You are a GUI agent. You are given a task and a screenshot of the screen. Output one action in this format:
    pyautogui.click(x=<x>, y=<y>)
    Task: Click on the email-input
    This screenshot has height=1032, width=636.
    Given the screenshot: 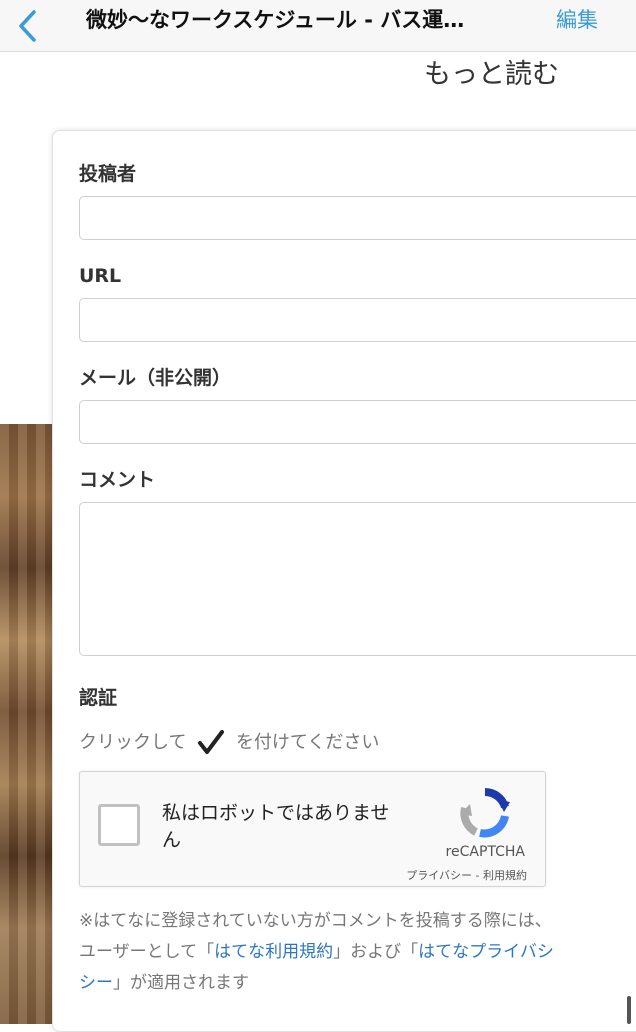 What is the action you would take?
    pyautogui.click(x=357, y=422)
    